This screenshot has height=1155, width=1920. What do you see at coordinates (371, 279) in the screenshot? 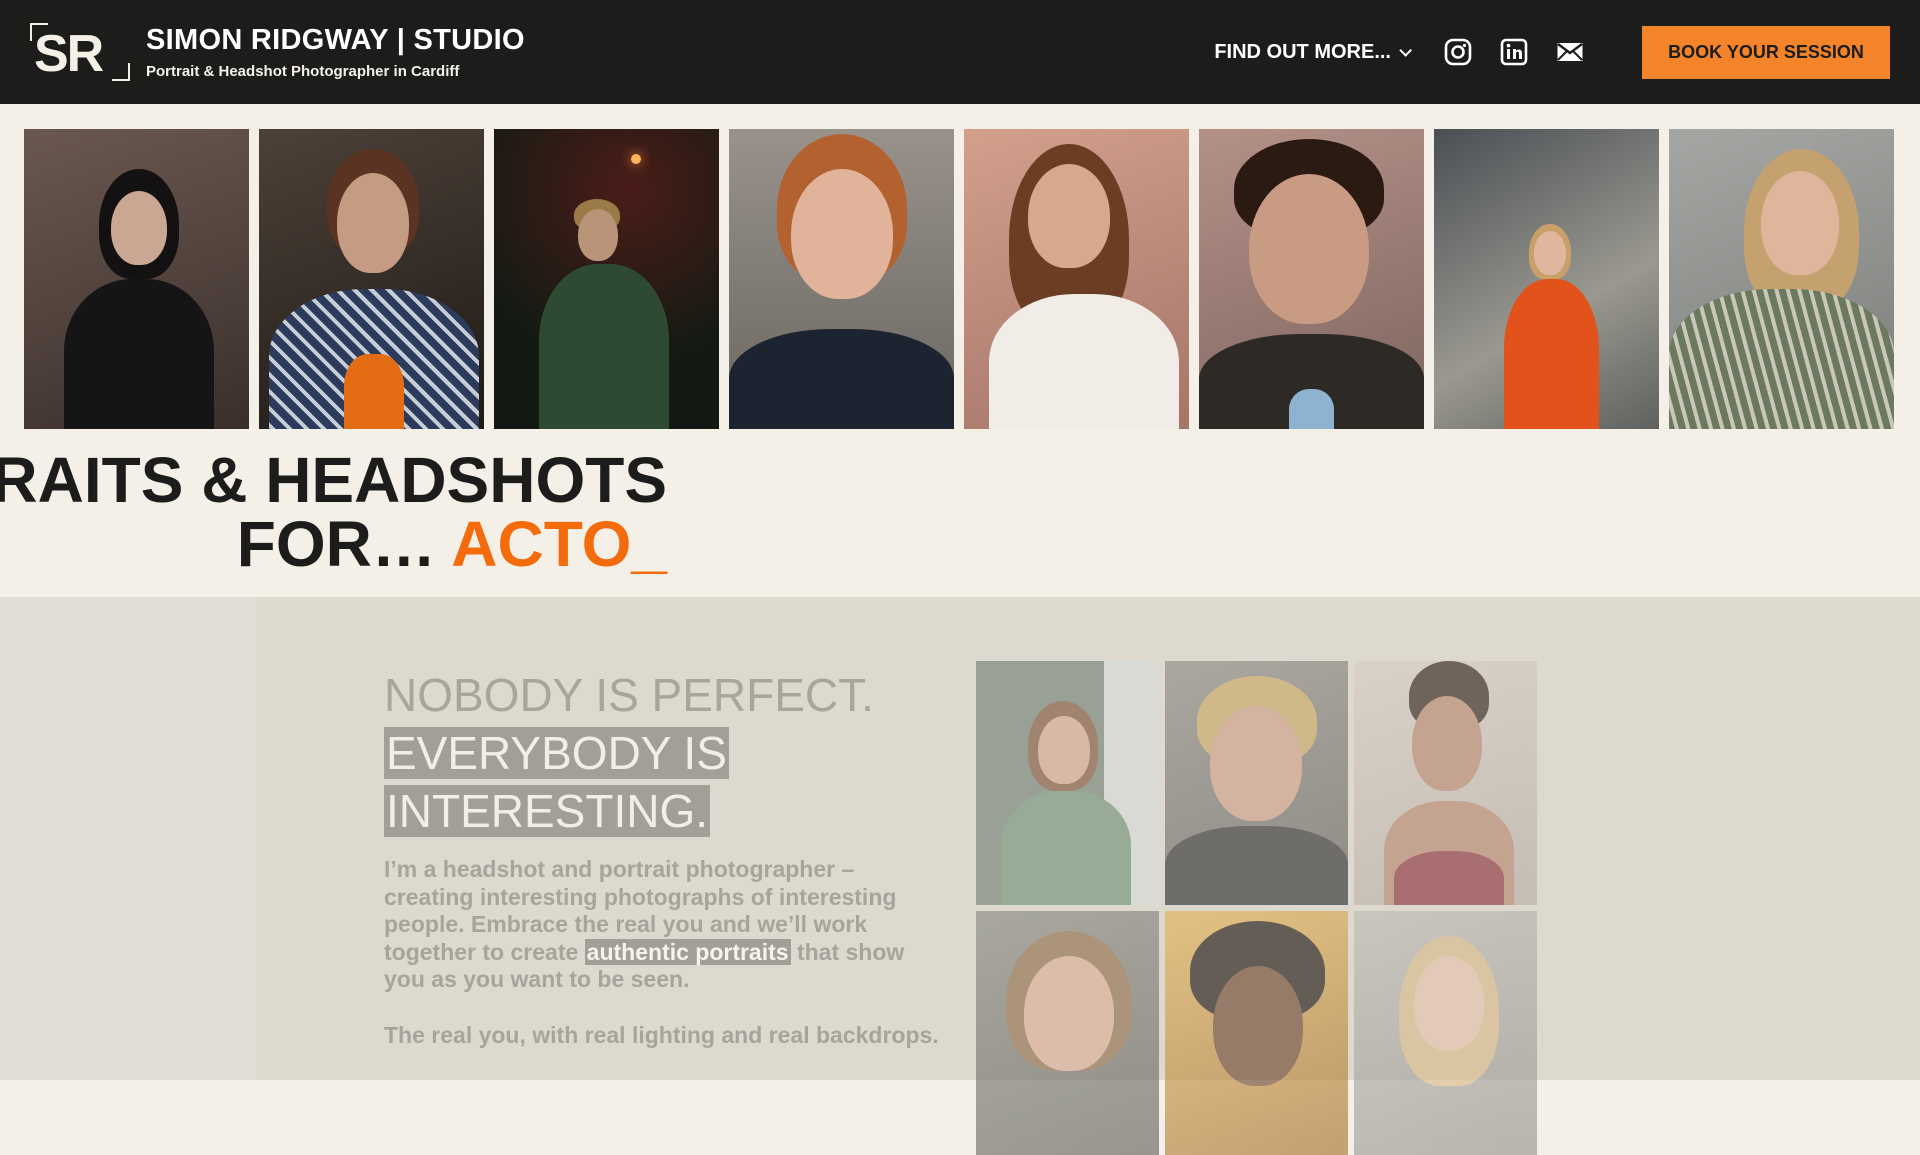
I see `portrait-woman-patterned-coat` at bounding box center [371, 279].